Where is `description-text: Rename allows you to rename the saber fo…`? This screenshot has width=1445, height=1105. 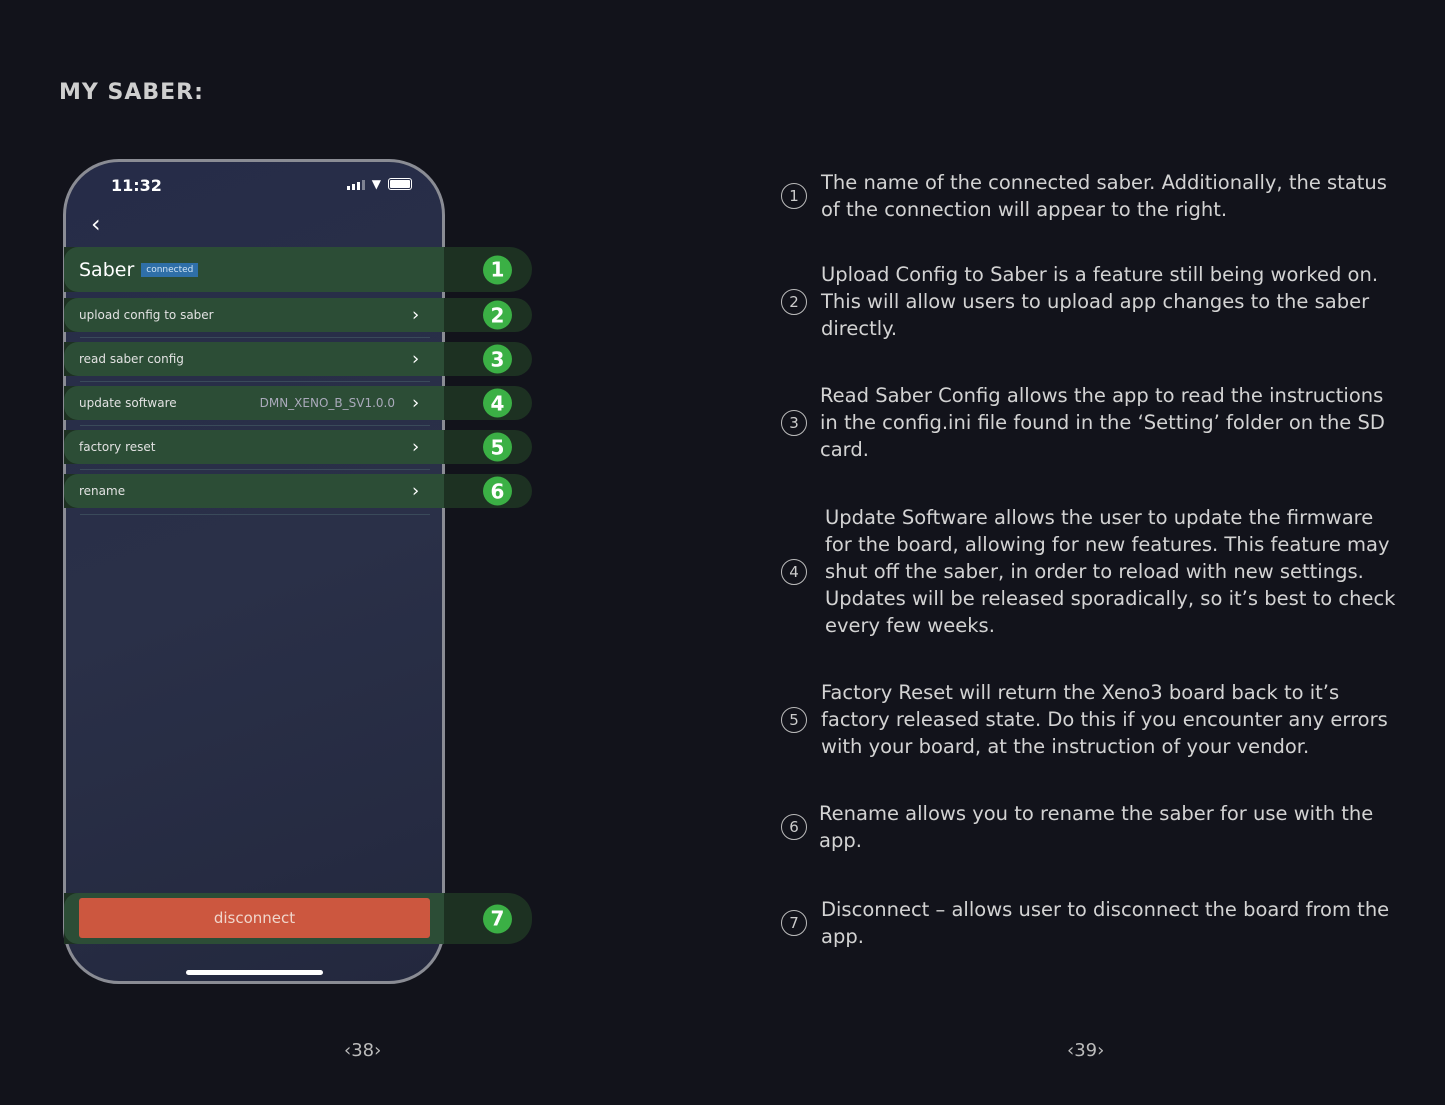
description-text: Rename allows you to rename the saber fo… is located at coordinates (1096, 827).